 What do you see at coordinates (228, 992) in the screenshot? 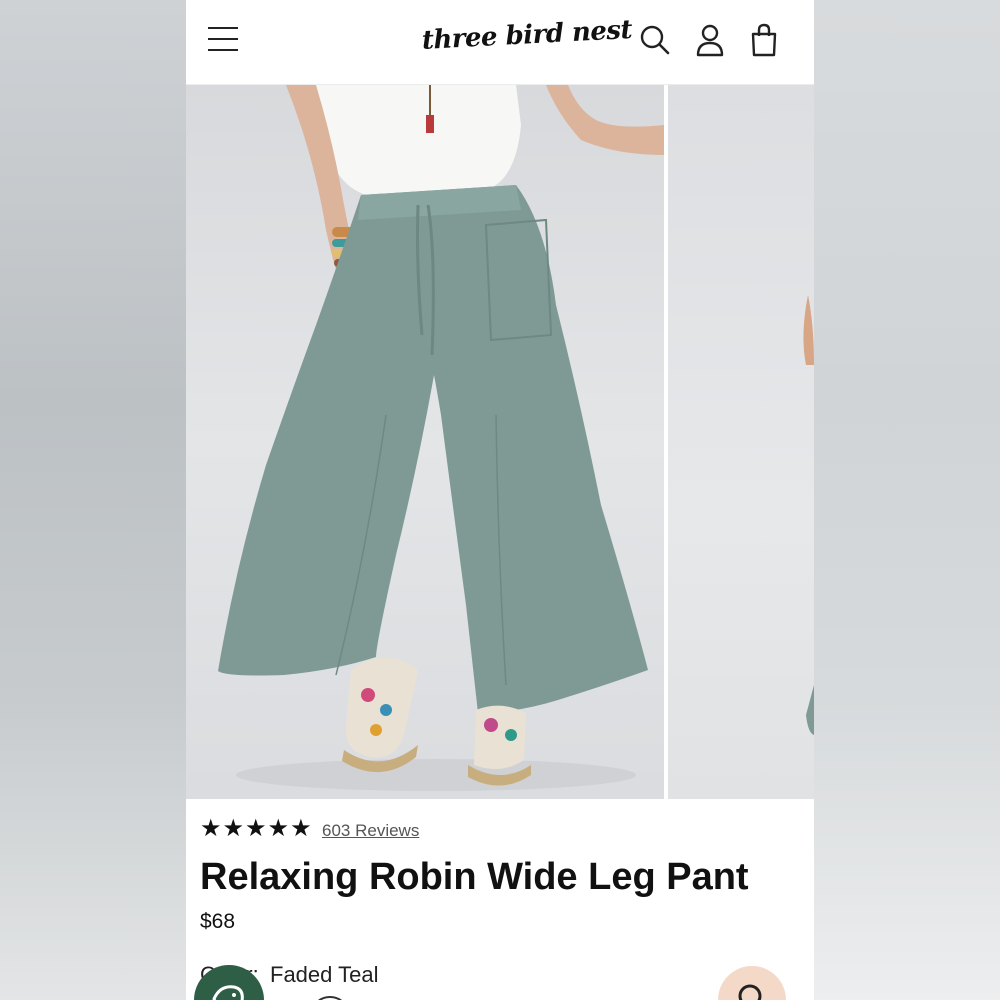
I see `bird-chat-icon` at bounding box center [228, 992].